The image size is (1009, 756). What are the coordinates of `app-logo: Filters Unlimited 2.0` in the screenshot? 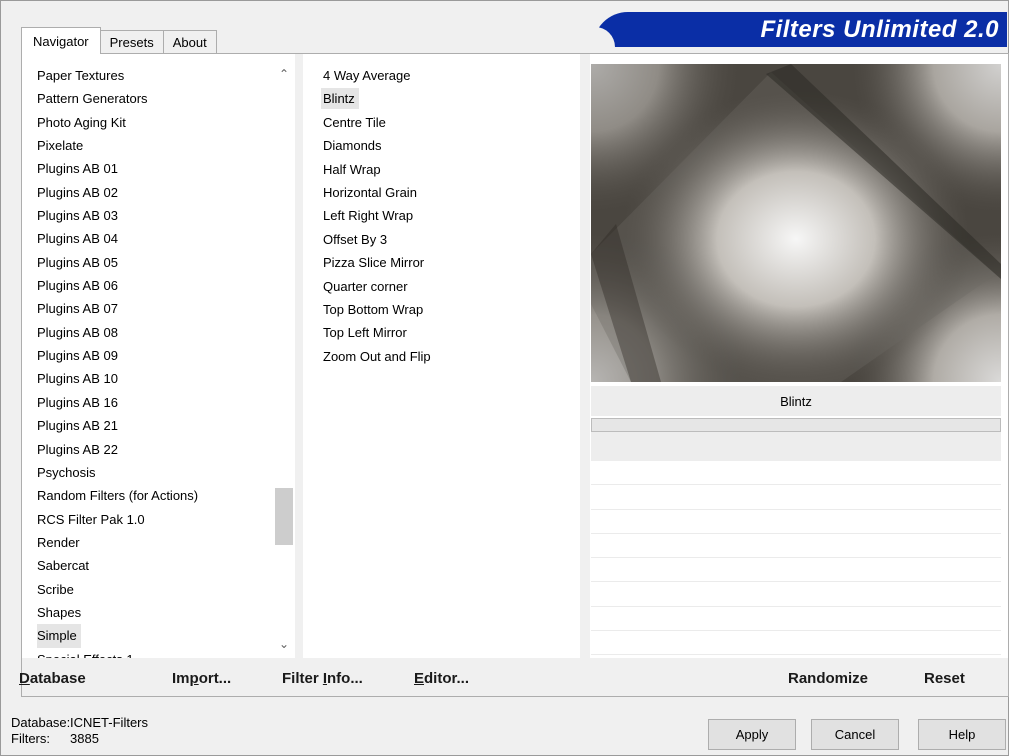 It's located at (800, 29).